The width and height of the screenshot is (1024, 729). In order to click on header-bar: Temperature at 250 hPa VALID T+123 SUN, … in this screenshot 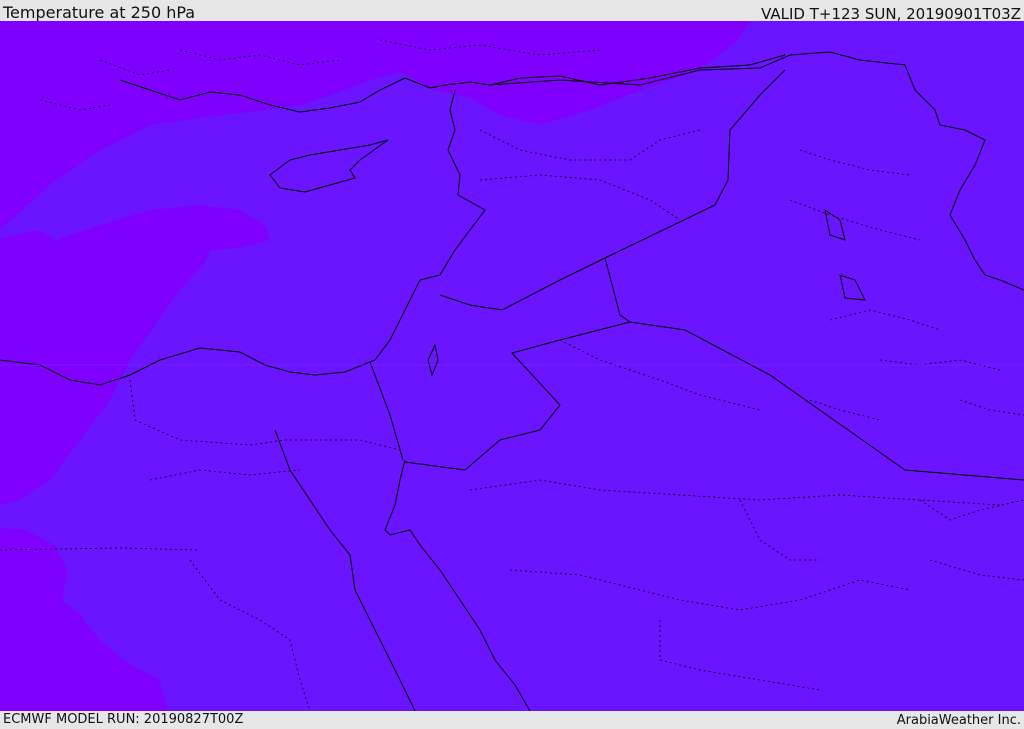, I will do `click(512, 11)`.